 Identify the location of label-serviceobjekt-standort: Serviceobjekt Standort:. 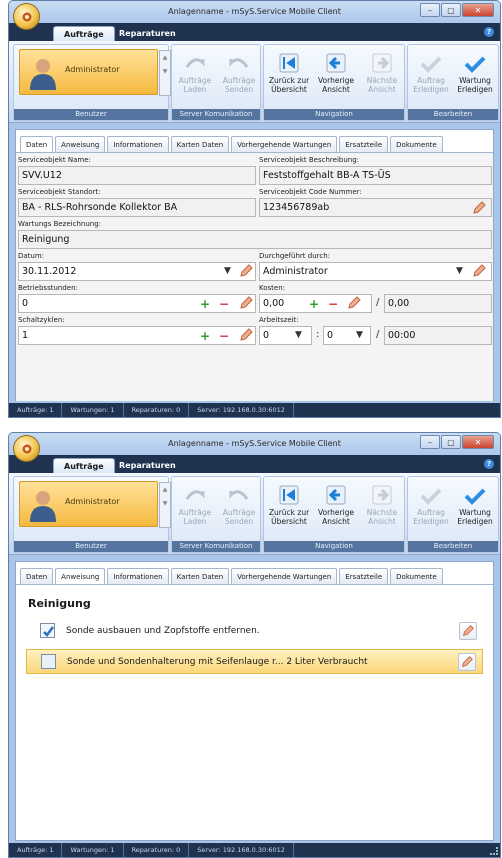
(59, 192).